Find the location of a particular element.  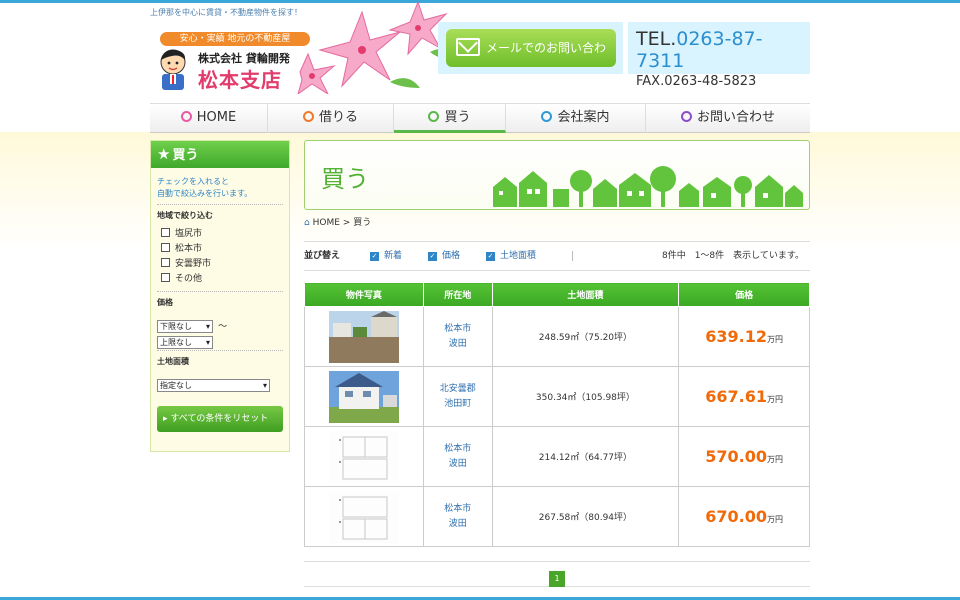

price-cell: 570.00万円 is located at coordinates (744, 456).